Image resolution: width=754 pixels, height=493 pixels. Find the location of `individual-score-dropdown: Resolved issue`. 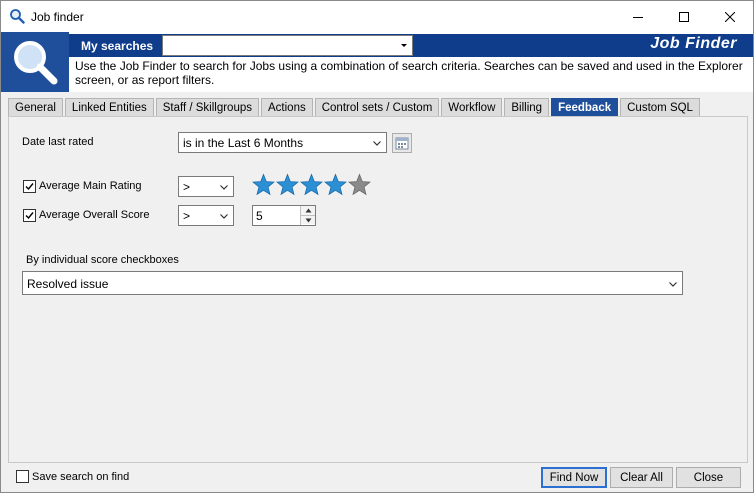

individual-score-dropdown: Resolved issue is located at coordinates (352, 283).